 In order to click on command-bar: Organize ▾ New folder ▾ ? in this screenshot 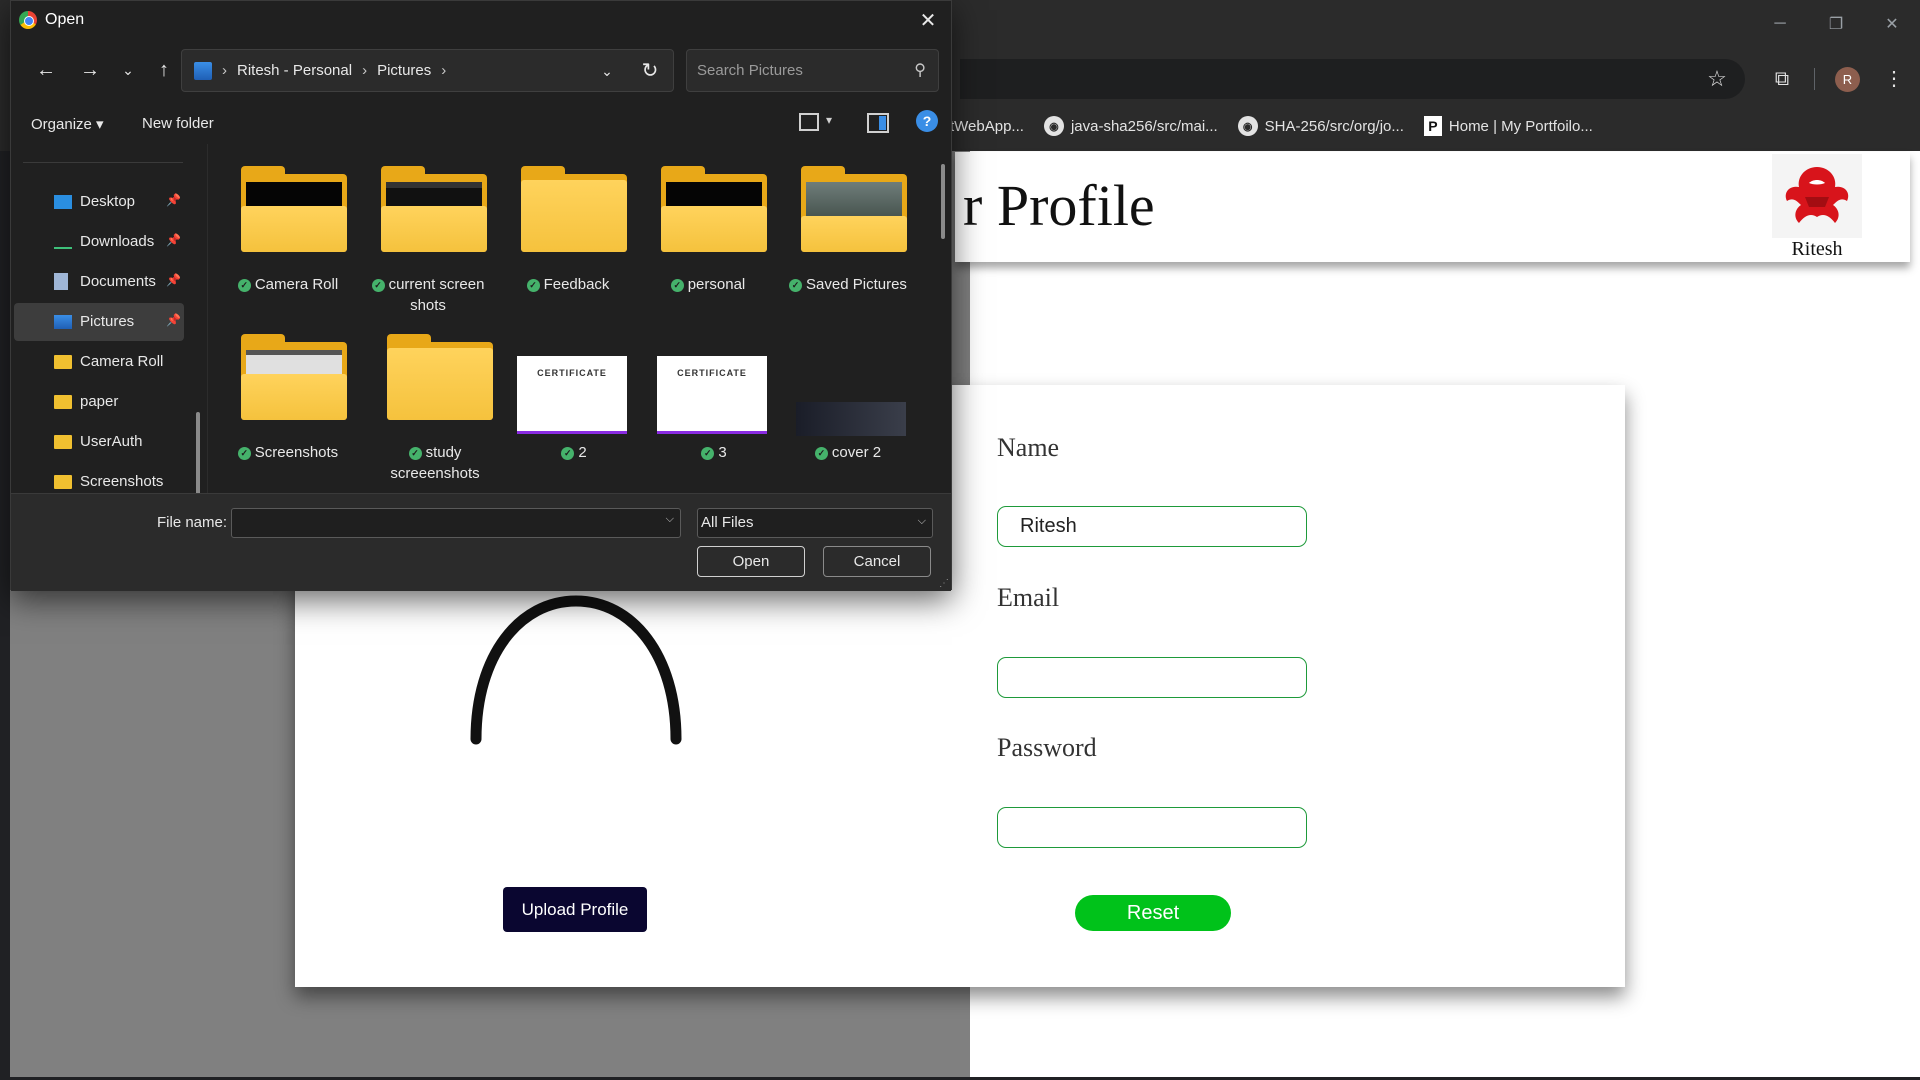, I will do `click(481, 125)`.